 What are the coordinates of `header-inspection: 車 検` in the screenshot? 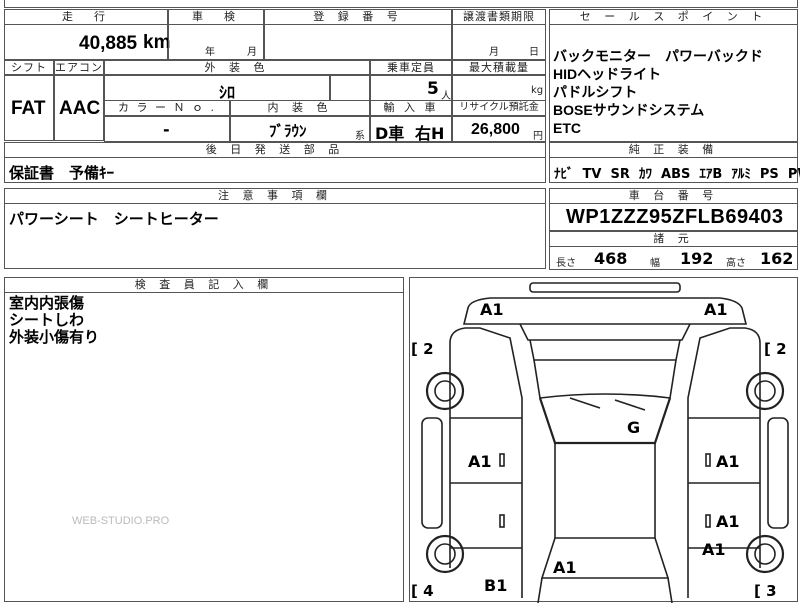 It's located at (216, 17).